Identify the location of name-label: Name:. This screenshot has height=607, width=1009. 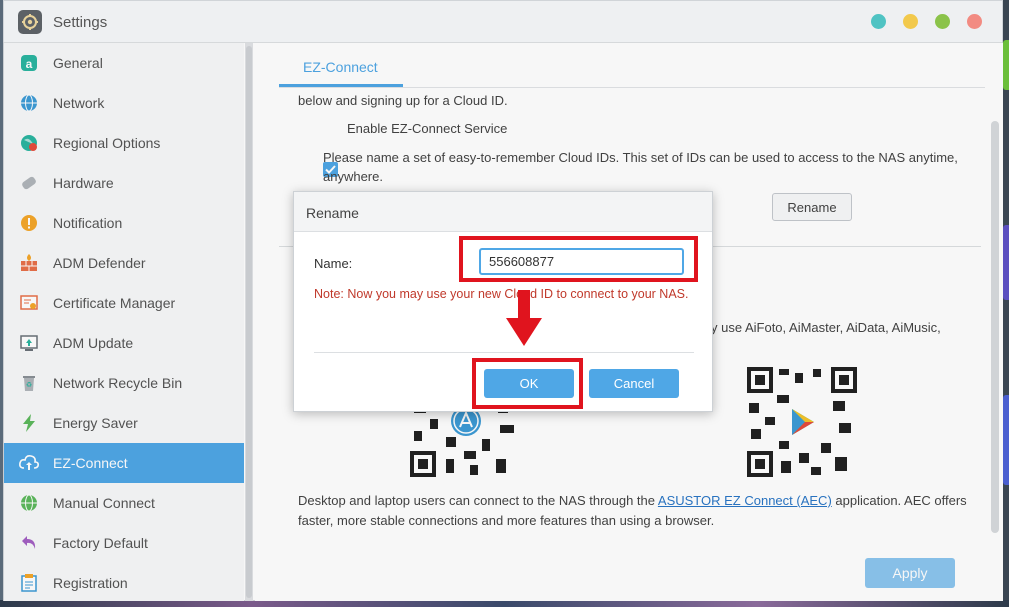
(333, 263).